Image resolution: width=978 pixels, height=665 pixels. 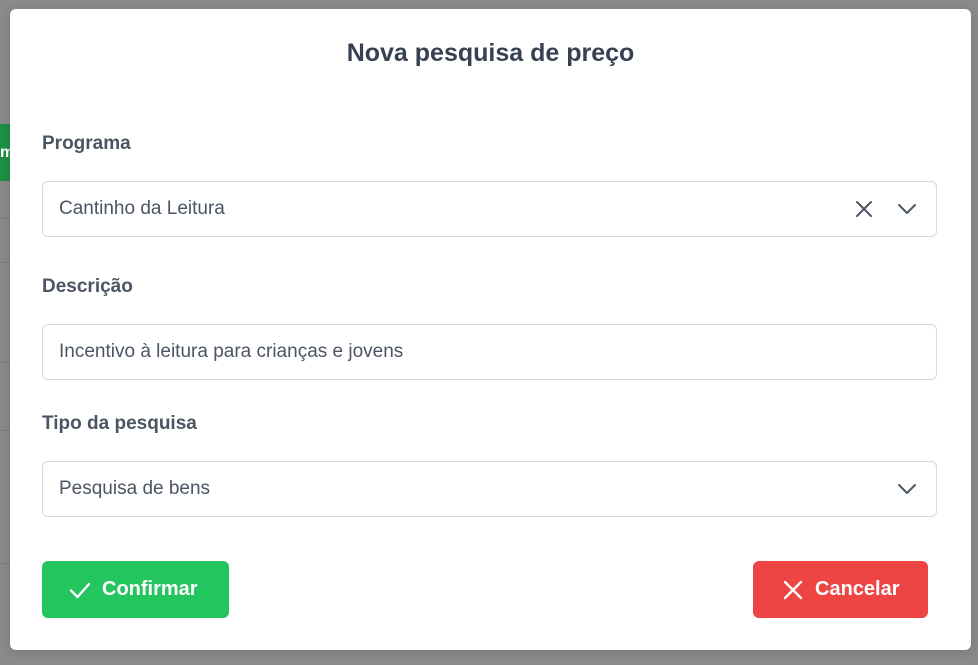 I want to click on confirm-button: Confirmar, so click(x=135, y=589).